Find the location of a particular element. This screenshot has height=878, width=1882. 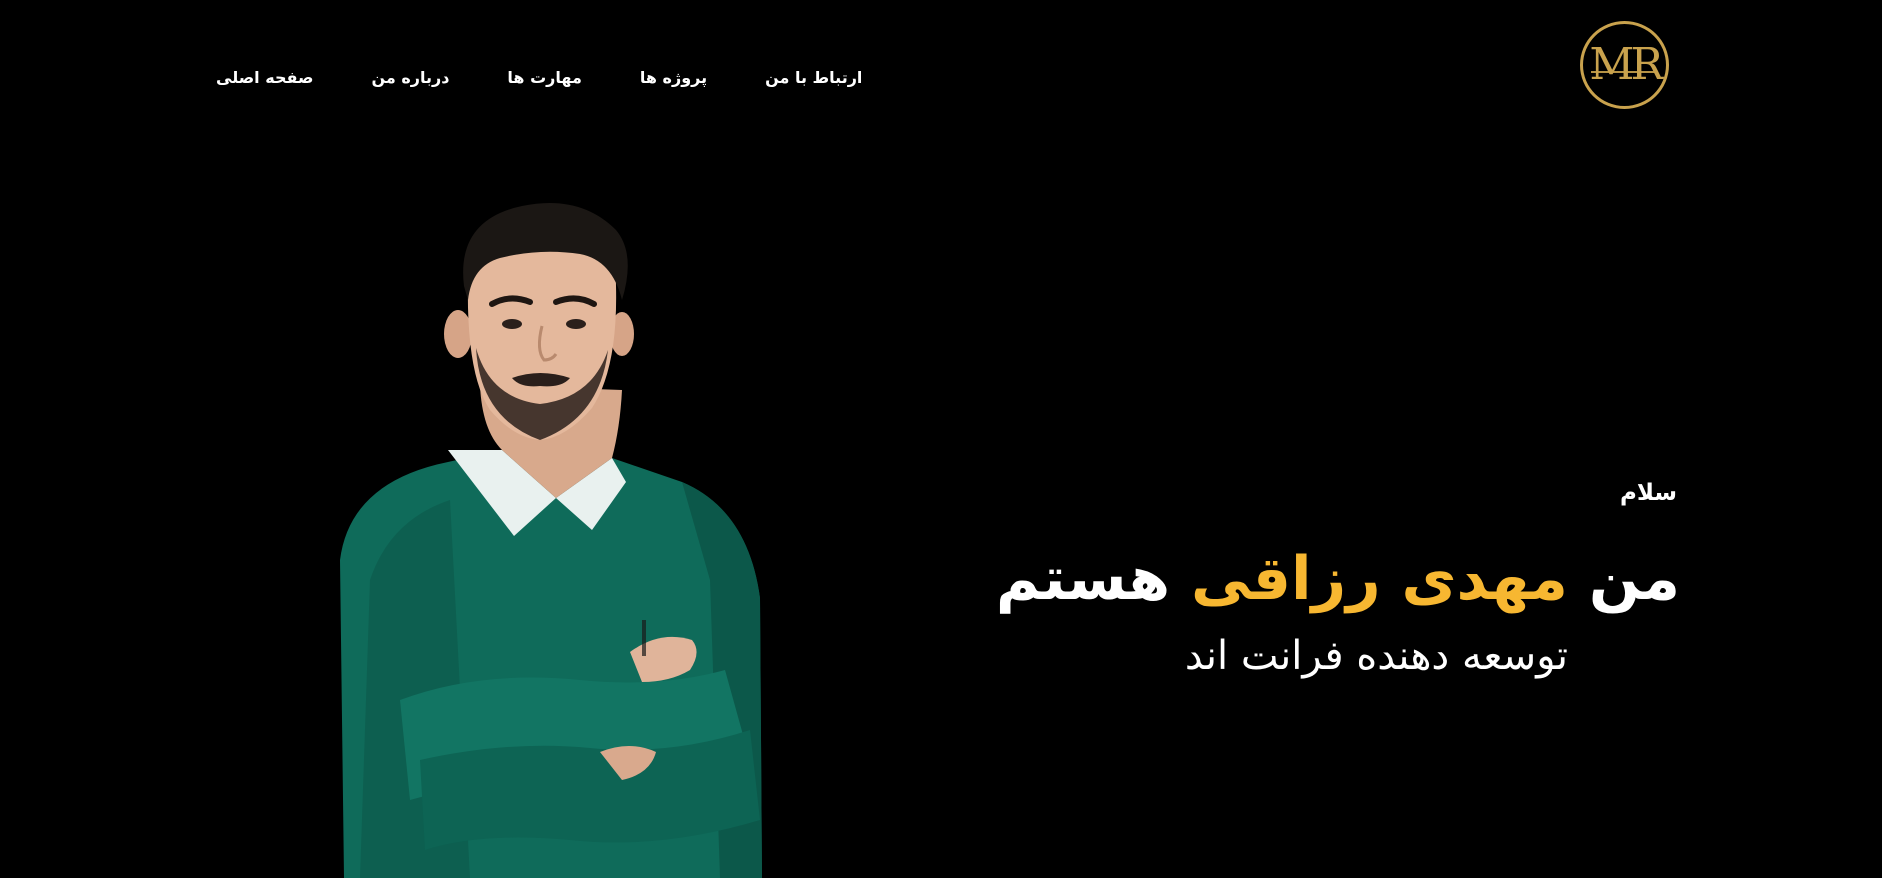

nav-about: درباره من is located at coordinates (410, 77).